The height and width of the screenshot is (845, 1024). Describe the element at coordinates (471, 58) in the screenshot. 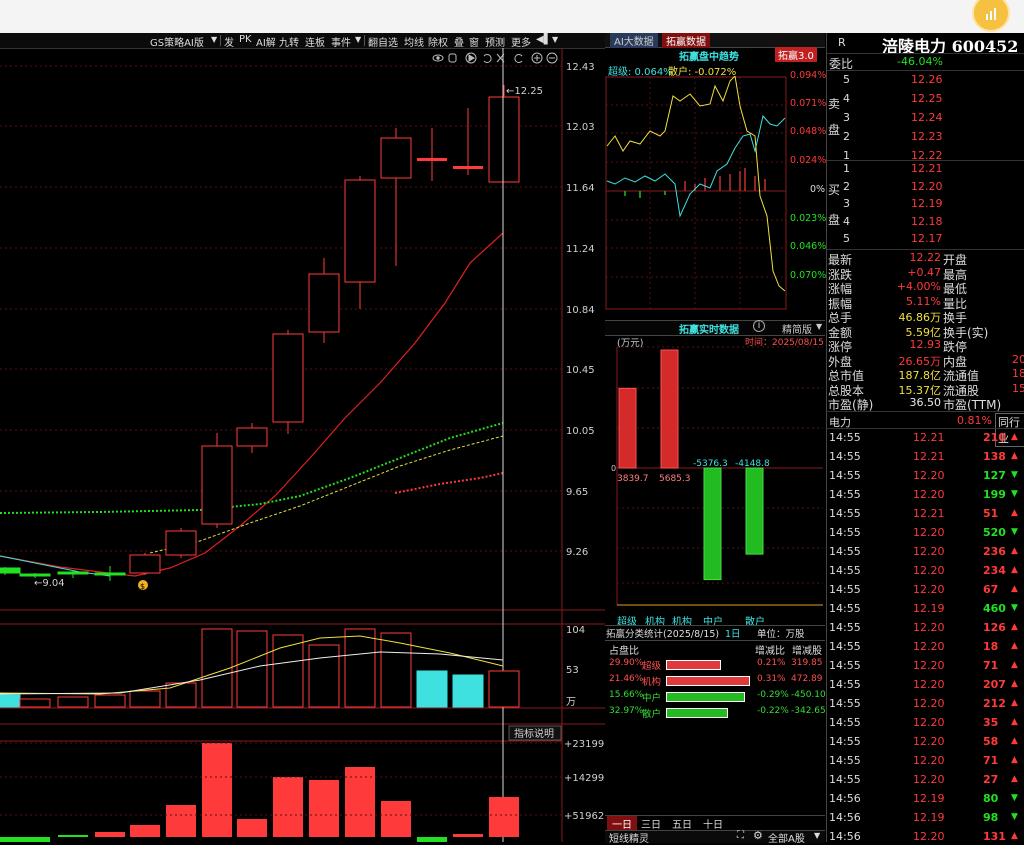

I see `play-icon` at that location.